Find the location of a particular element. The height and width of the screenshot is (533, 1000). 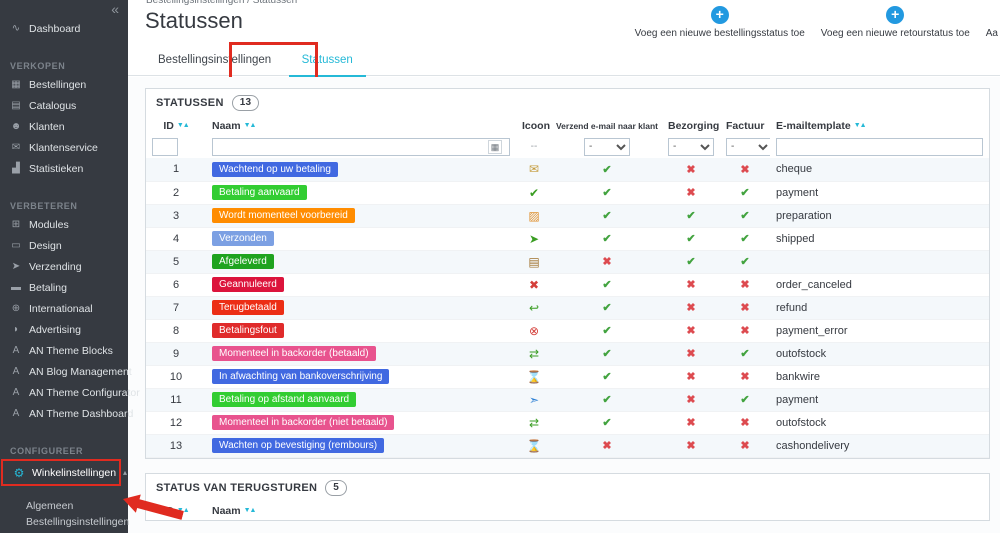

email-template: refund is located at coordinates (792, 307).